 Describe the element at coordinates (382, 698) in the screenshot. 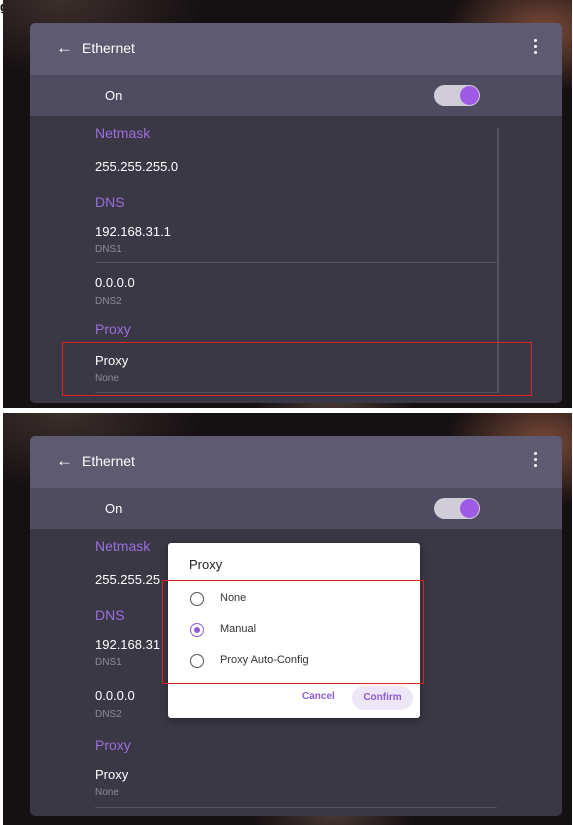

I see `confirm-button: Confirm` at that location.